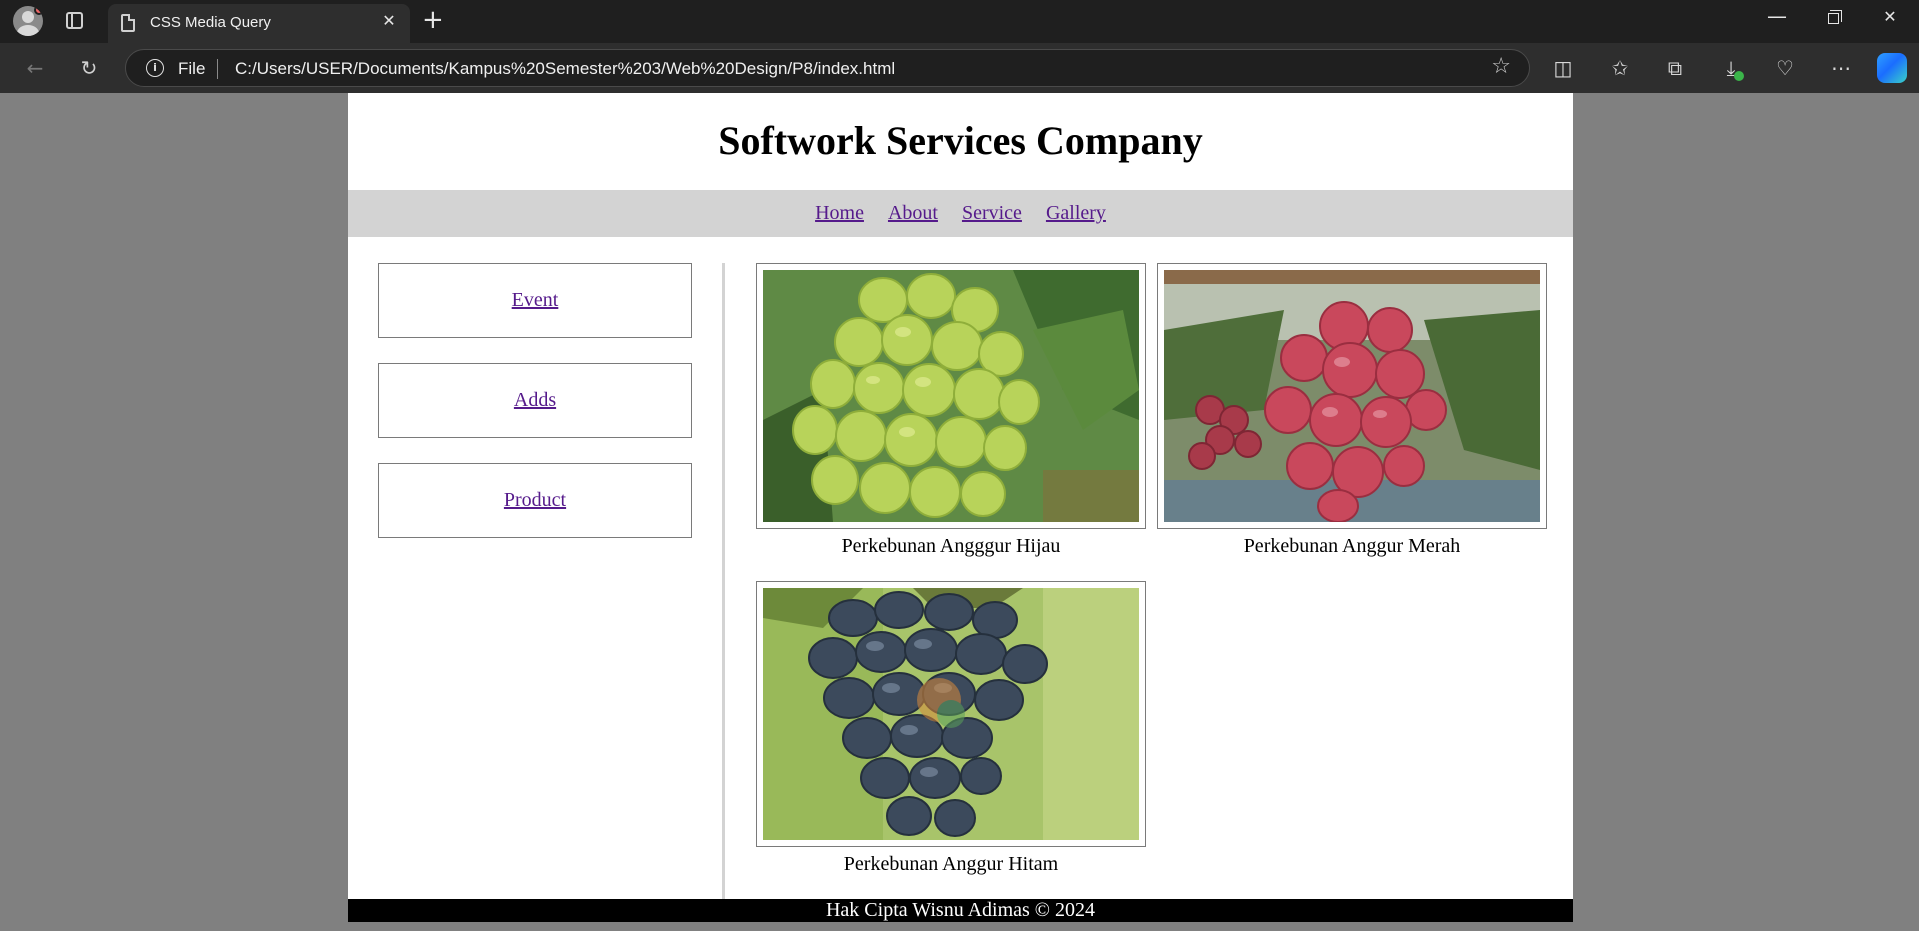  Describe the element at coordinates (128, 23) in the screenshot. I see `page-icon` at that location.